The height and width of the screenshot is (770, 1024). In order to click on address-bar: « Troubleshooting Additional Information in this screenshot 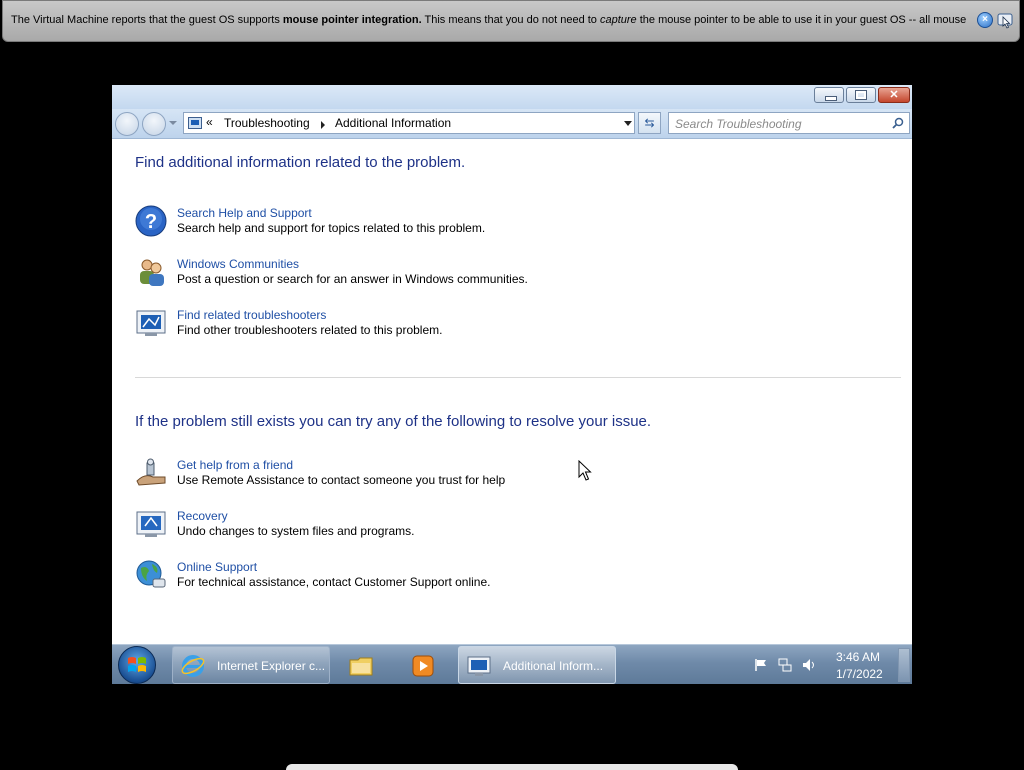, I will do `click(409, 123)`.